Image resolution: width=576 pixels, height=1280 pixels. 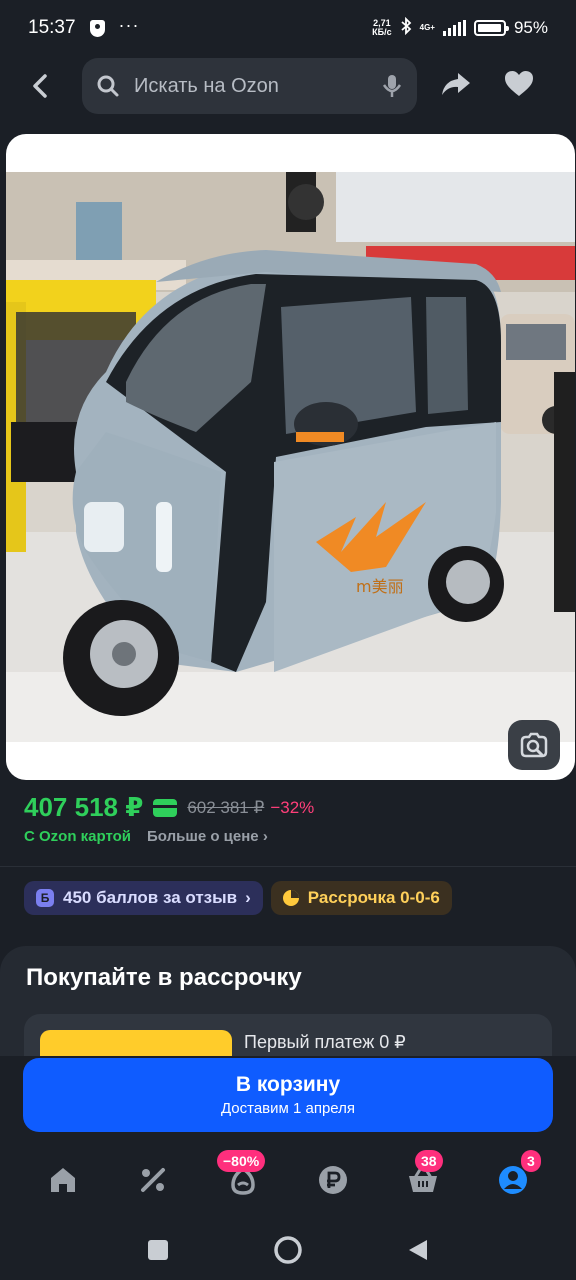 I want to click on ruble-icon, so click(x=333, y=1180).